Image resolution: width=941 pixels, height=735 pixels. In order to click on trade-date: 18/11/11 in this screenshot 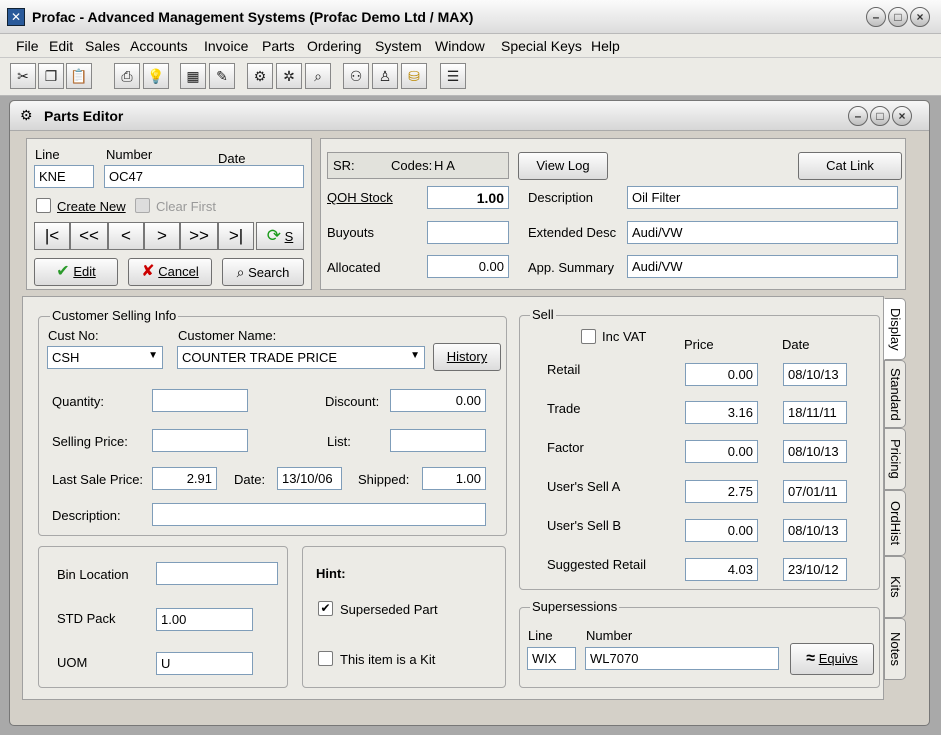, I will do `click(815, 412)`.